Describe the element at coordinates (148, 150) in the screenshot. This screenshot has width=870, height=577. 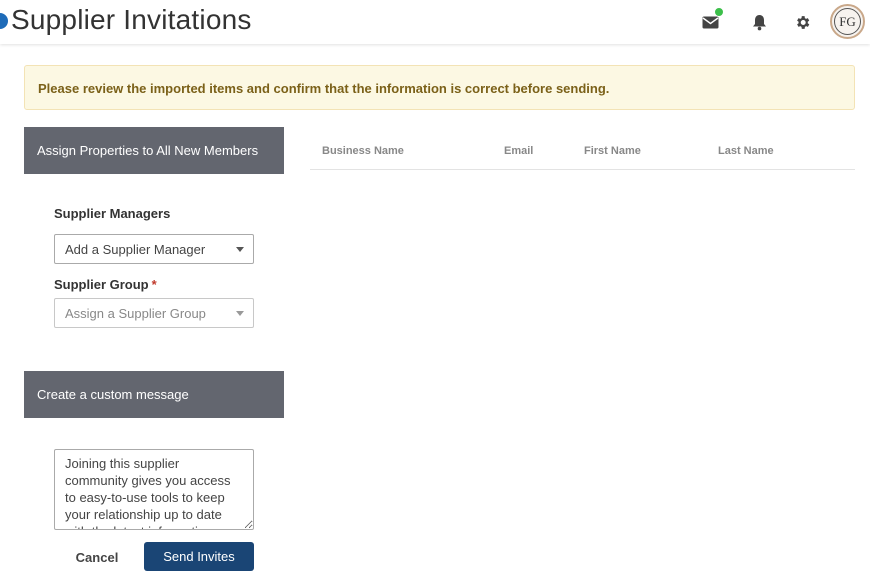
I see `assign-properties-title: Assign Properties to All New Members` at that location.